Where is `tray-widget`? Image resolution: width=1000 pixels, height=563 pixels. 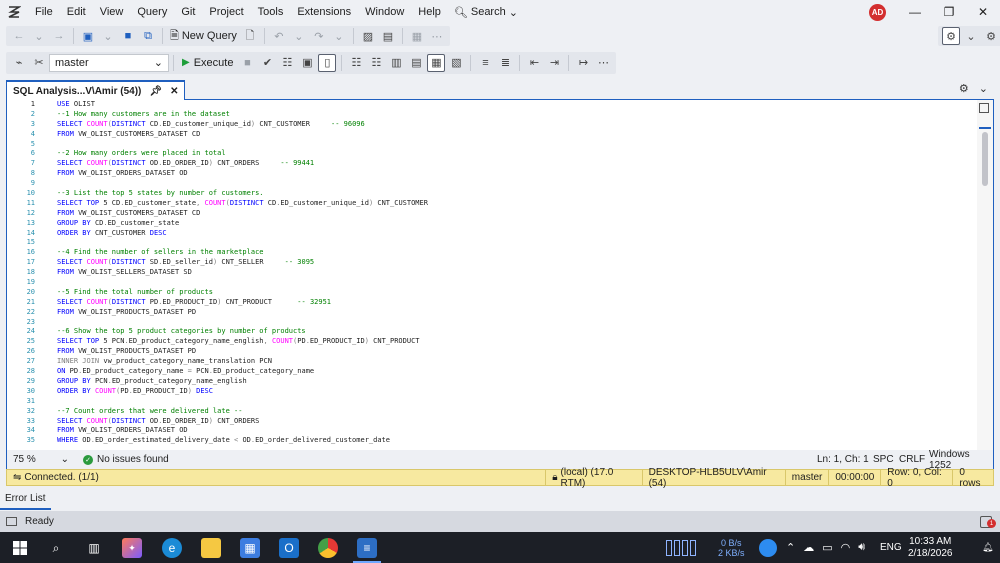
tray-widget is located at coordinates (681, 547).